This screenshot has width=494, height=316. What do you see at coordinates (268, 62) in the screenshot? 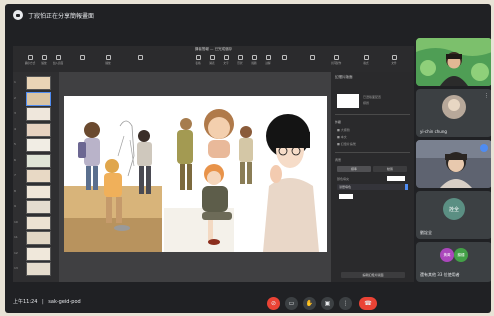
I see `toolbar-button: 註解` at bounding box center [268, 62].